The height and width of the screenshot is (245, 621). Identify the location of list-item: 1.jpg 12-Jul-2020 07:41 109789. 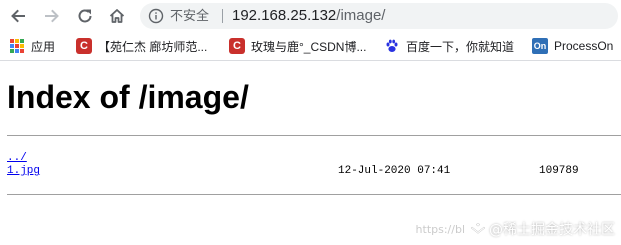
(314, 171).